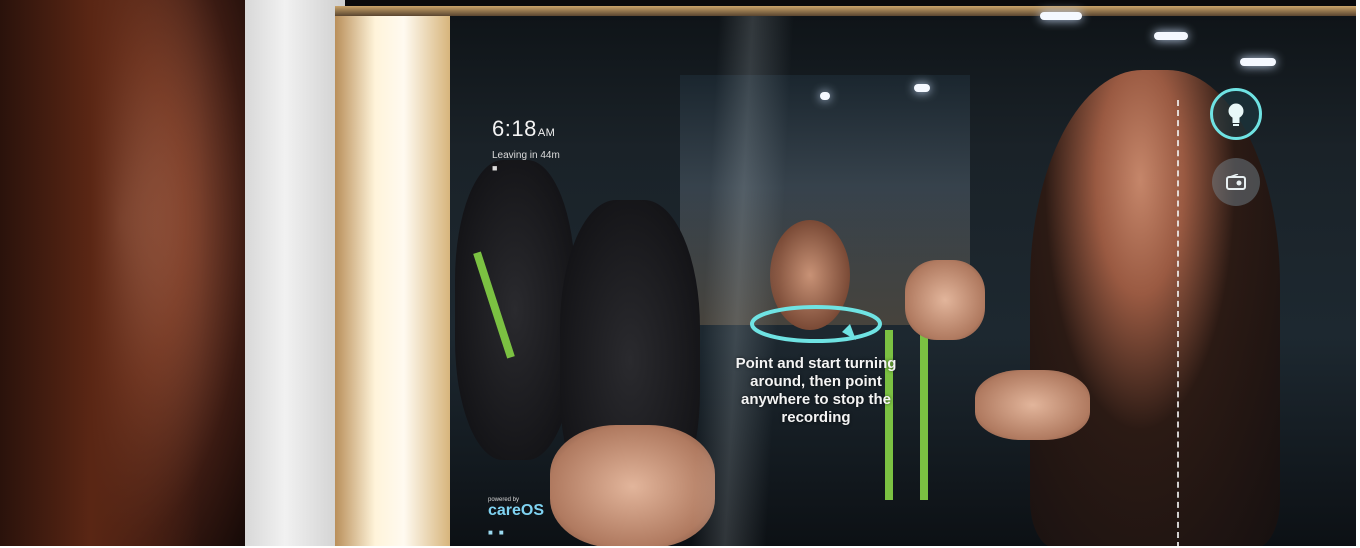  I want to click on clock-suffix: AM, so click(546, 133).